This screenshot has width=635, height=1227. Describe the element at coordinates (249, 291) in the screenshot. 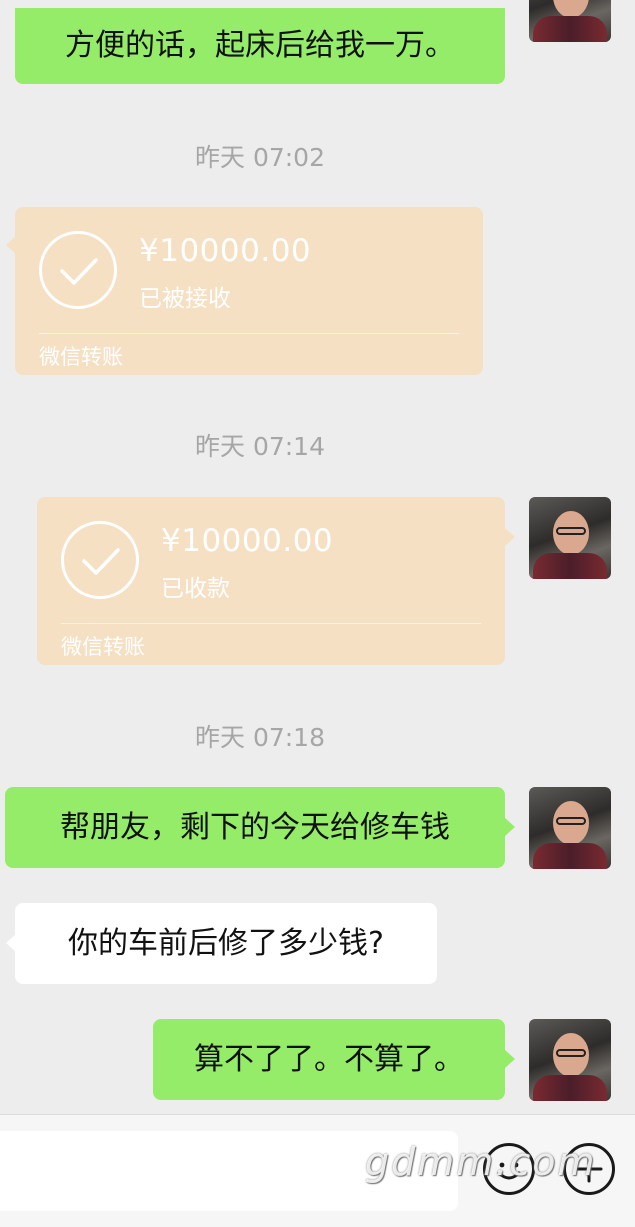

I see `transfer-card-1: ¥10000.00 已被接收 微信转账` at that location.